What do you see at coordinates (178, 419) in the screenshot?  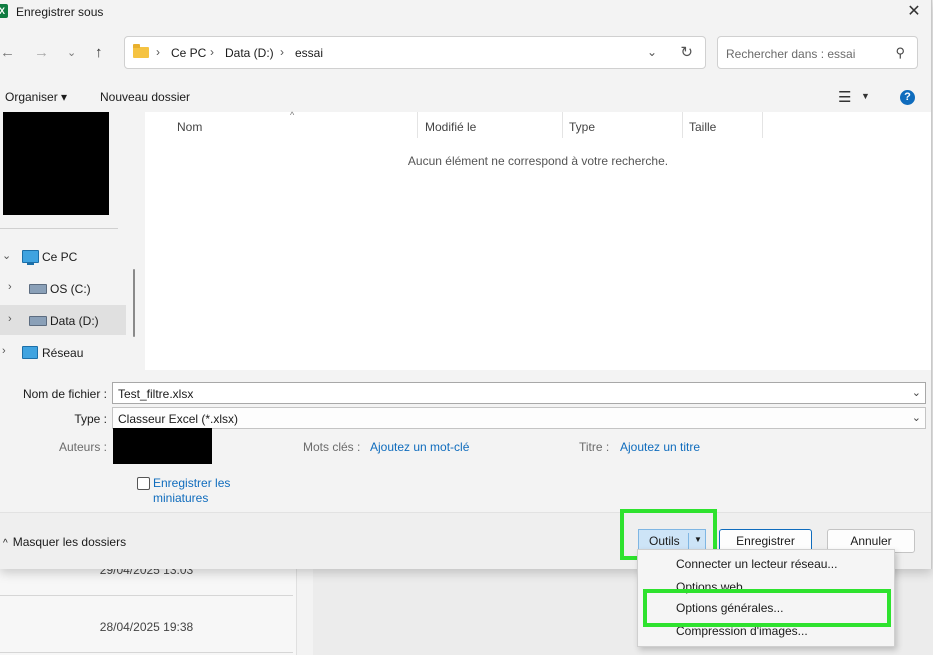 I see `file-type-value: Classeur Excel (*.xlsx)` at bounding box center [178, 419].